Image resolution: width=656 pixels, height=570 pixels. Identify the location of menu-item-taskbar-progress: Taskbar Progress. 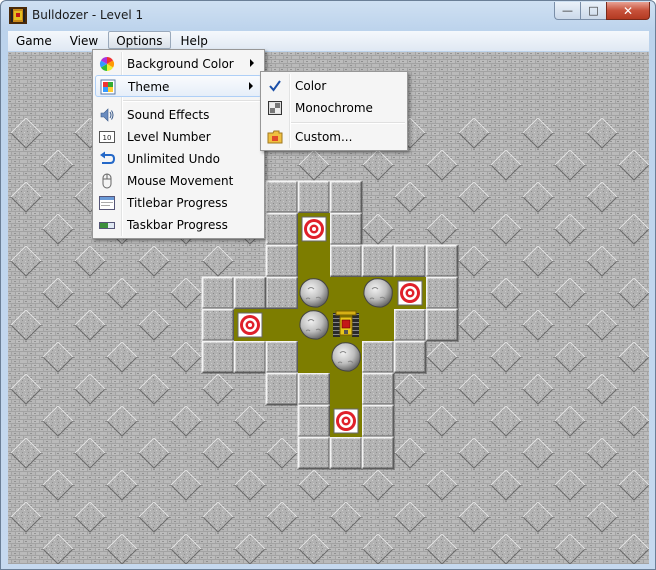
(178, 225).